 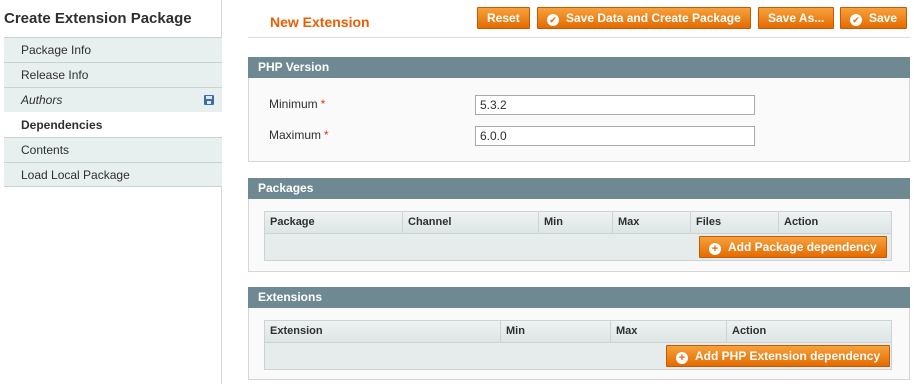 I want to click on maximum-input, so click(x=615, y=136).